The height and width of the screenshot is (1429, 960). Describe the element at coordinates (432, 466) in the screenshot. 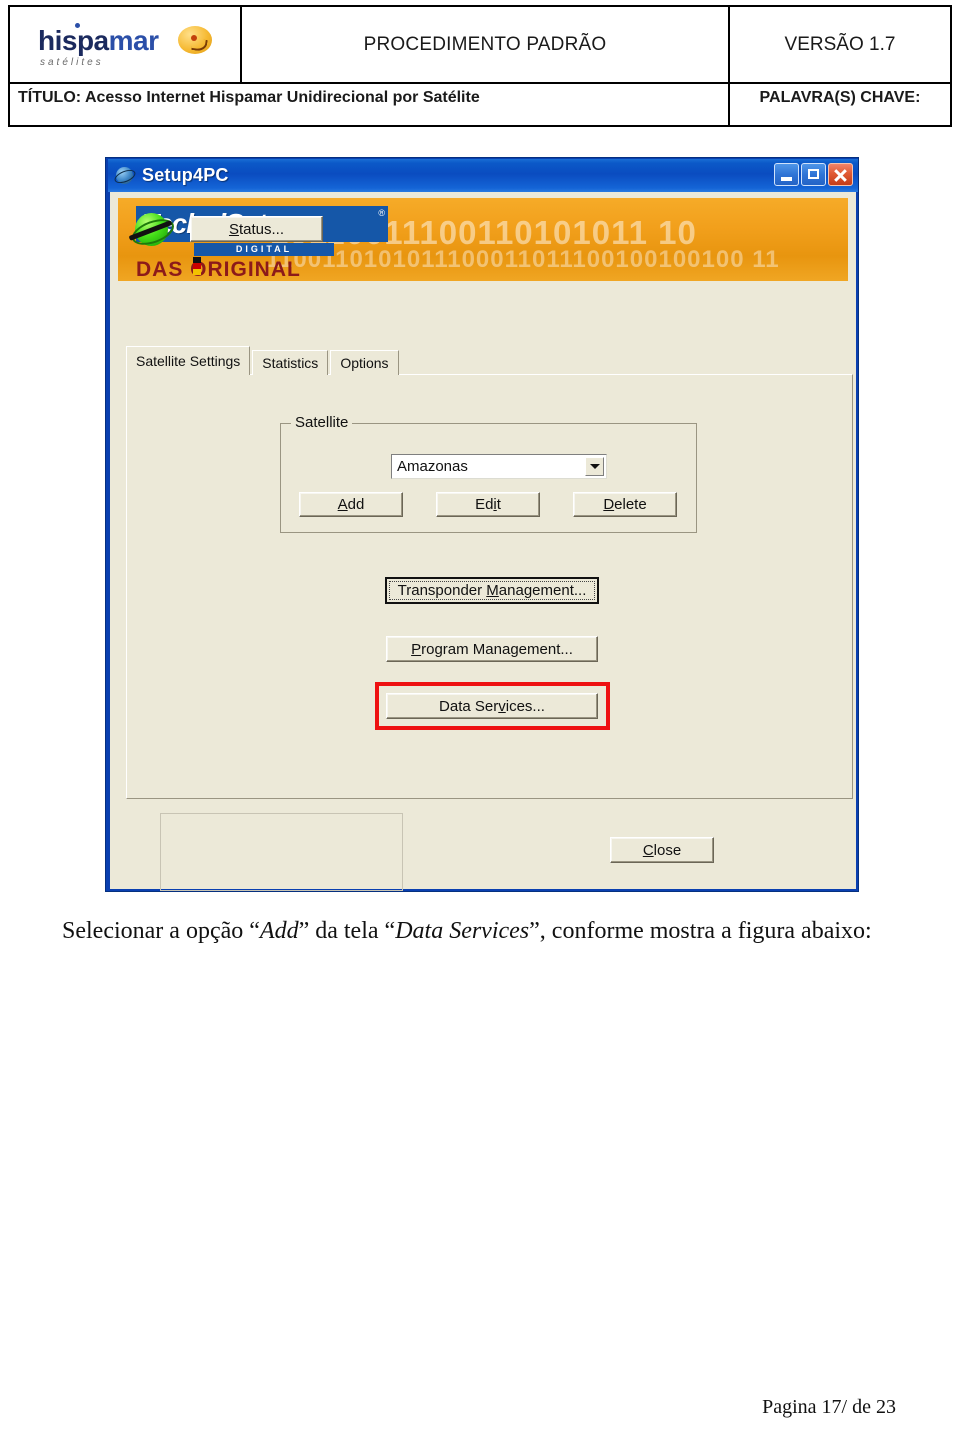

I see `satellite-combobox-value: Amazonas` at that location.